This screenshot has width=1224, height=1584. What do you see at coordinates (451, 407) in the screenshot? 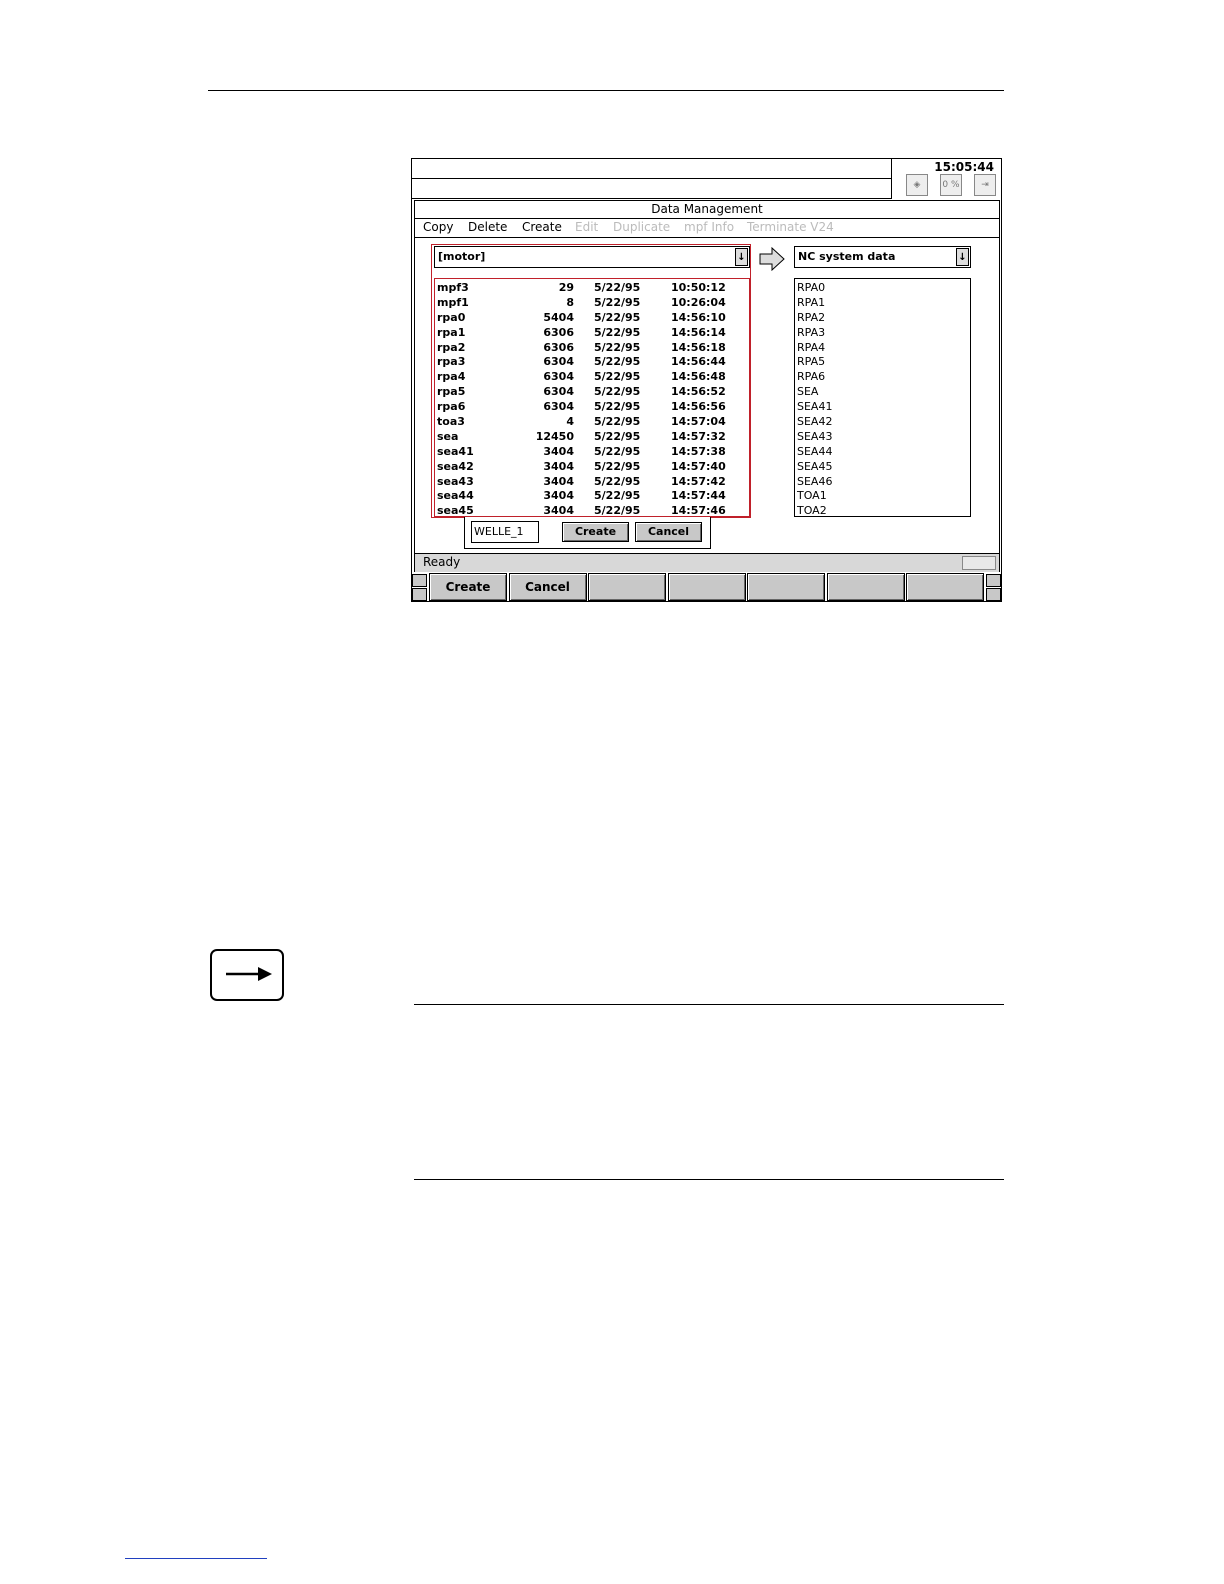
I see `file-name: rpa6` at bounding box center [451, 407].